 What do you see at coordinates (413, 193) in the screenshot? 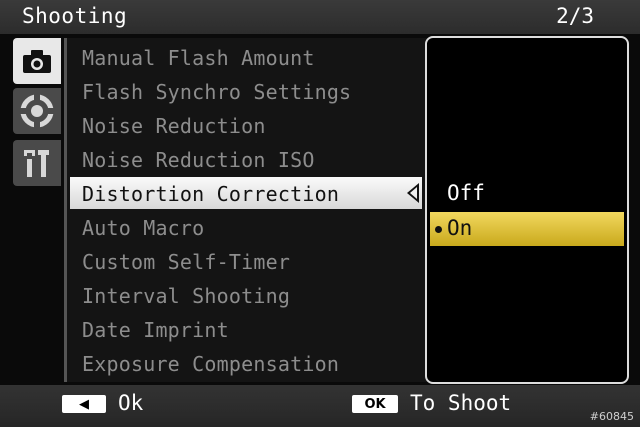
I see `submenu-arrow-icon` at bounding box center [413, 193].